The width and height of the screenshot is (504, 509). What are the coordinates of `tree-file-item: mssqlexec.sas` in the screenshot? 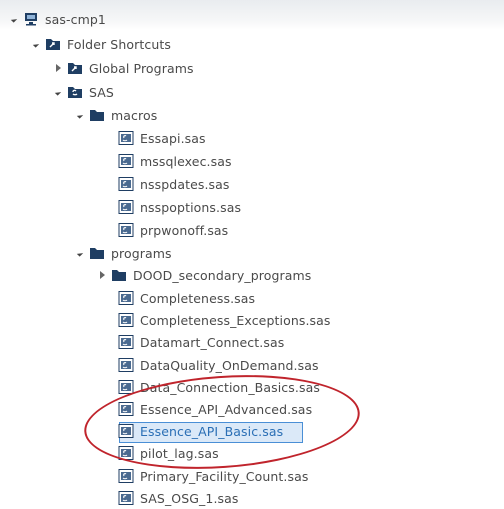 It's located at (175, 161).